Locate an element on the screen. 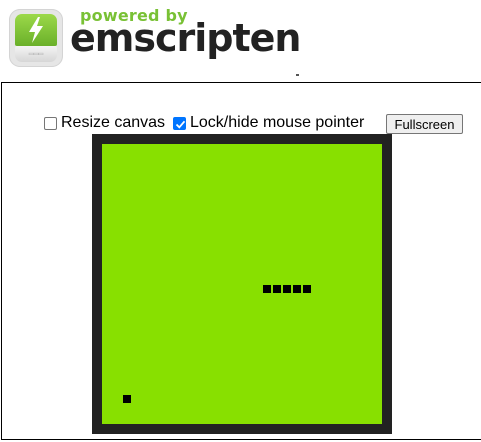 Image resolution: width=481 pixels, height=442 pixels. resize-canvas-option: Resize canvas is located at coordinates (104, 123).